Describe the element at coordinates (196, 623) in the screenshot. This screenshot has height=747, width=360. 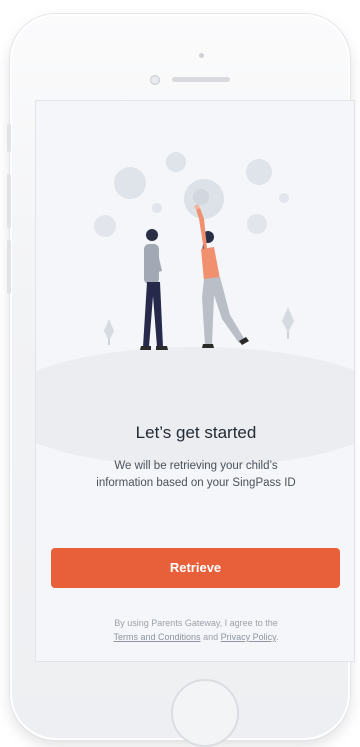
I see `legal-prefix-text: By using Parents Gateway, I agree to the` at that location.